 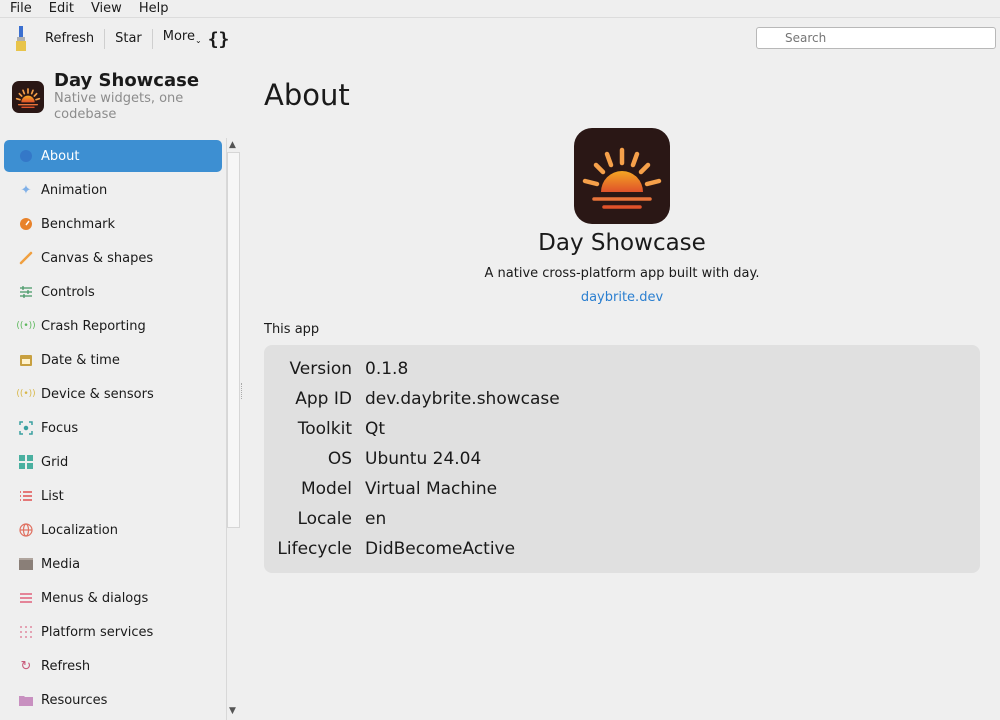 What do you see at coordinates (95, 598) in the screenshot?
I see `sidebar-item-label: Menus & dialogs` at bounding box center [95, 598].